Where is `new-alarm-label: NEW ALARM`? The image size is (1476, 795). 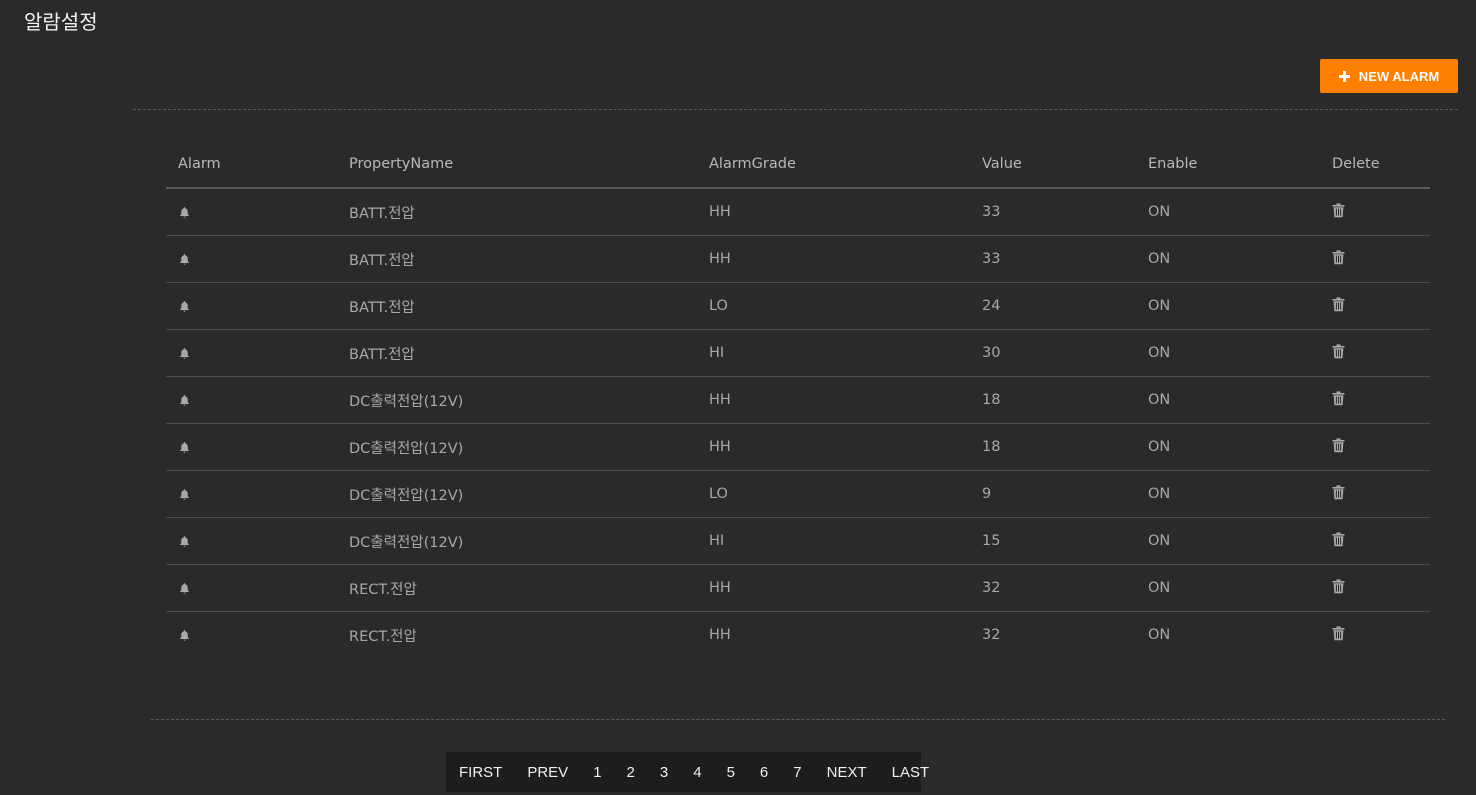 new-alarm-label: NEW ALARM is located at coordinates (1399, 76).